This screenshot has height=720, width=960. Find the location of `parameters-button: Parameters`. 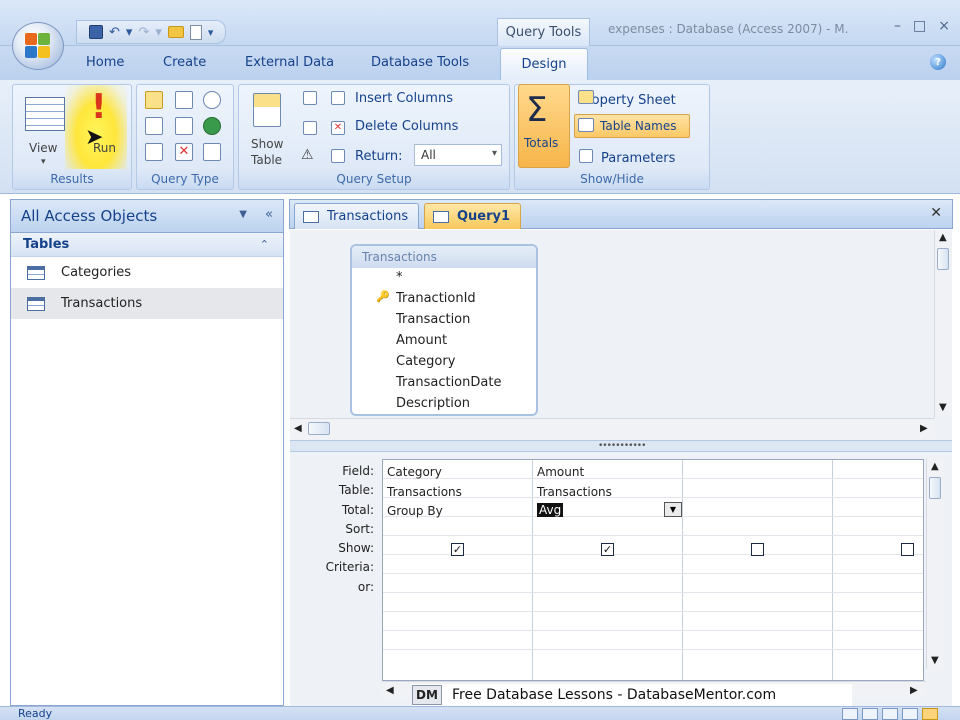

parameters-button: Parameters is located at coordinates (638, 158).